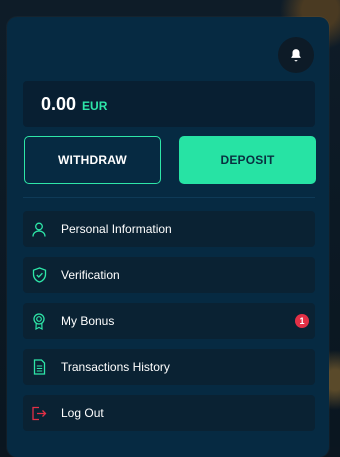  What do you see at coordinates (39, 229) in the screenshot?
I see `user-icon` at bounding box center [39, 229].